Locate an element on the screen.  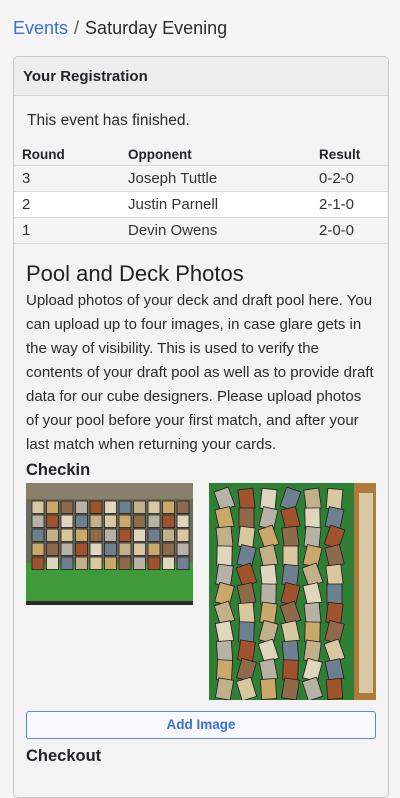
result-cell: 0-2-0 is located at coordinates (349, 178).